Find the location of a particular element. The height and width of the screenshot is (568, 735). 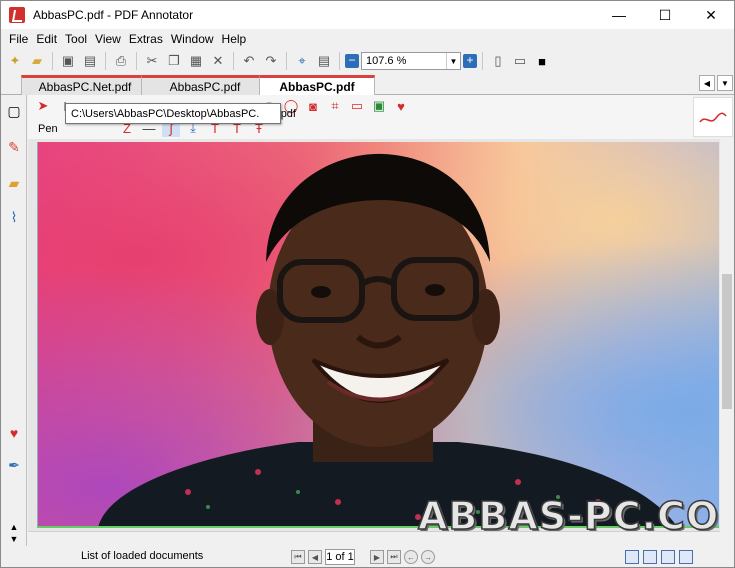

tab-abbaspc-net: AbbasPC.Net.pdf is located at coordinates (85, 85).